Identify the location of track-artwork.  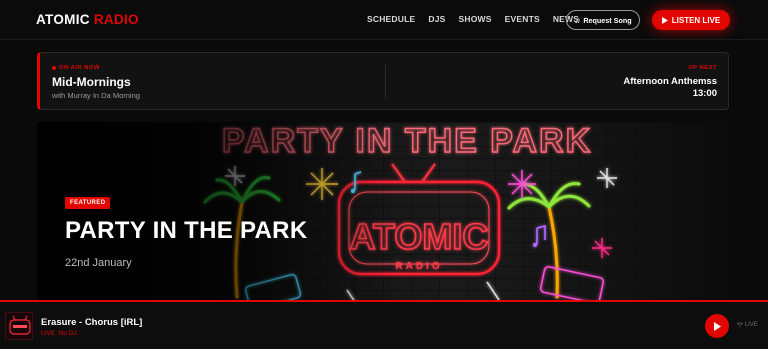
(19, 326).